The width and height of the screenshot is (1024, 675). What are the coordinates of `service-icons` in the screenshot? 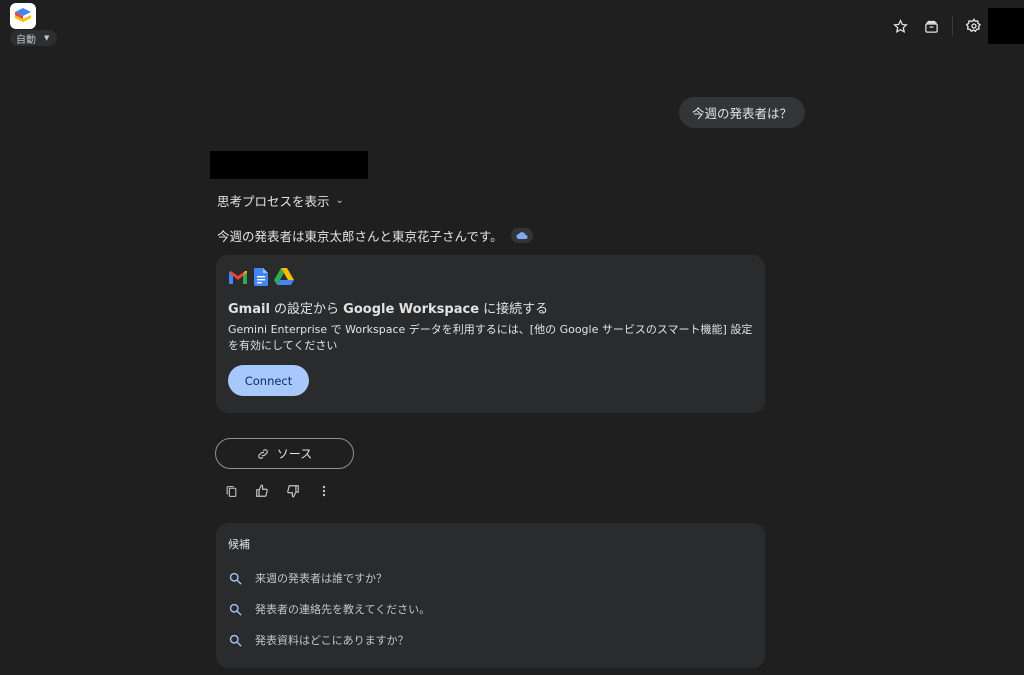 It's located at (261, 277).